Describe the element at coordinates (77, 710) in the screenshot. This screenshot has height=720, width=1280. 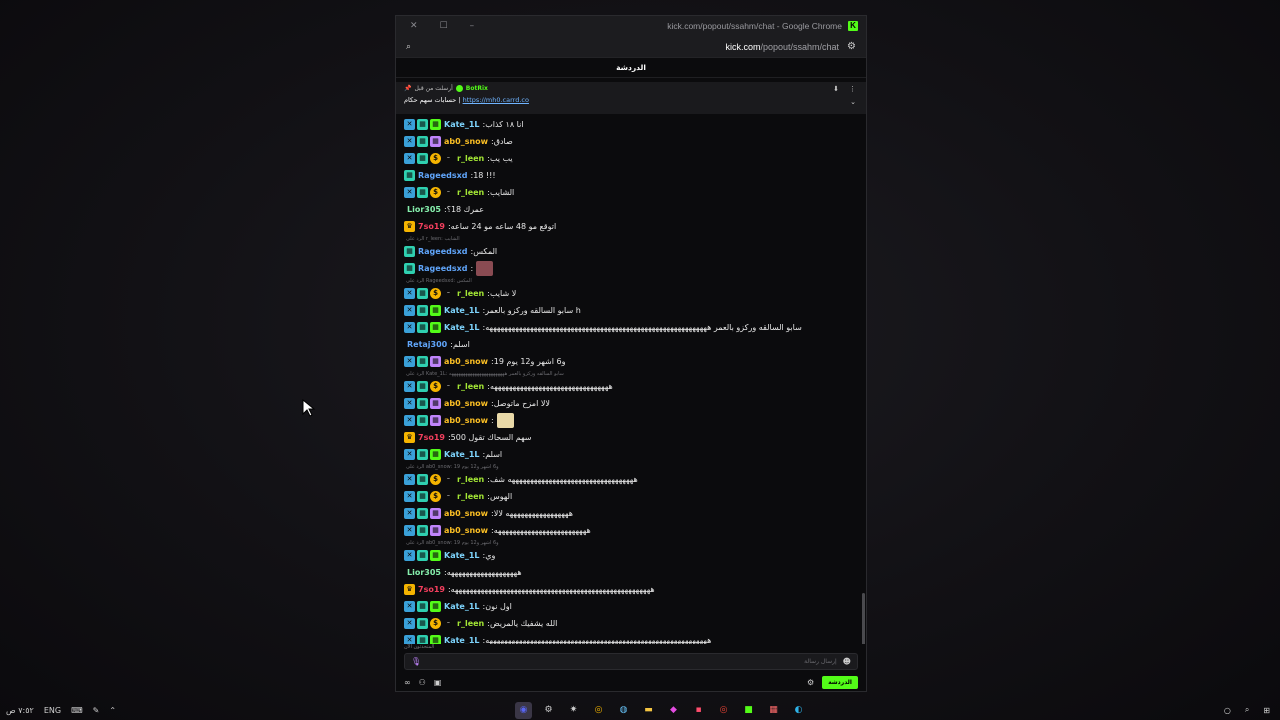
I see `keyboard-icon: ⌨` at that location.